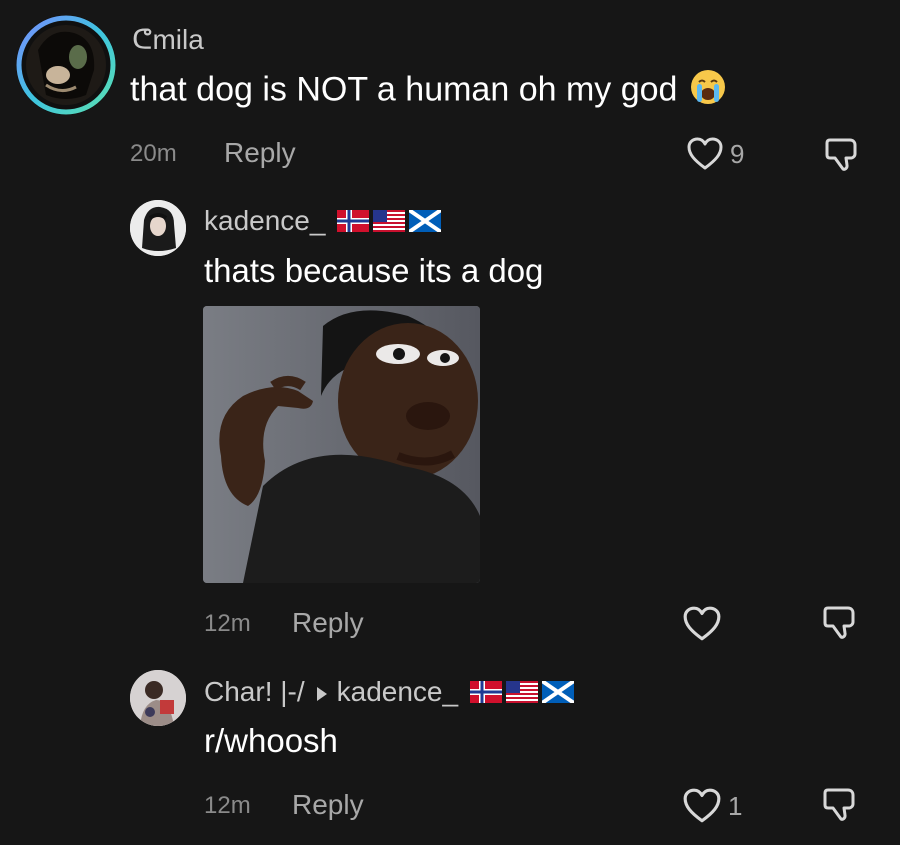  I want to click on loudly-crying-face-icon, so click(708, 91).